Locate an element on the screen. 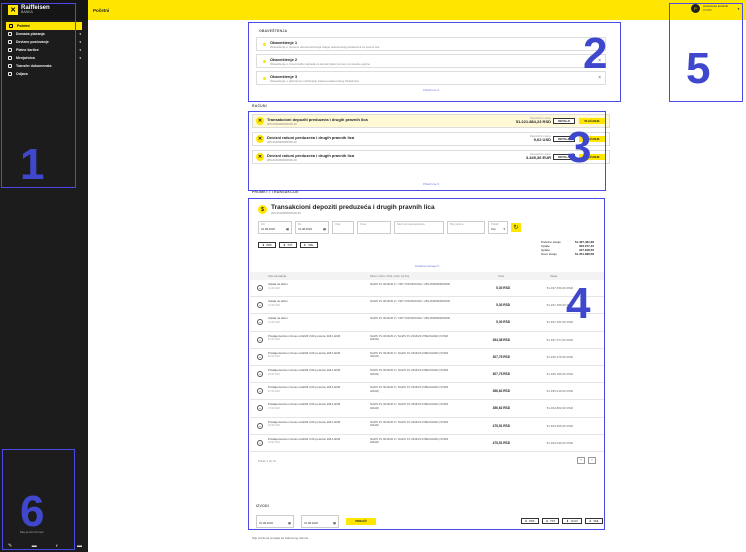 The height and width of the screenshot is (552, 746). page-title: Početni is located at coordinates (101, 10).